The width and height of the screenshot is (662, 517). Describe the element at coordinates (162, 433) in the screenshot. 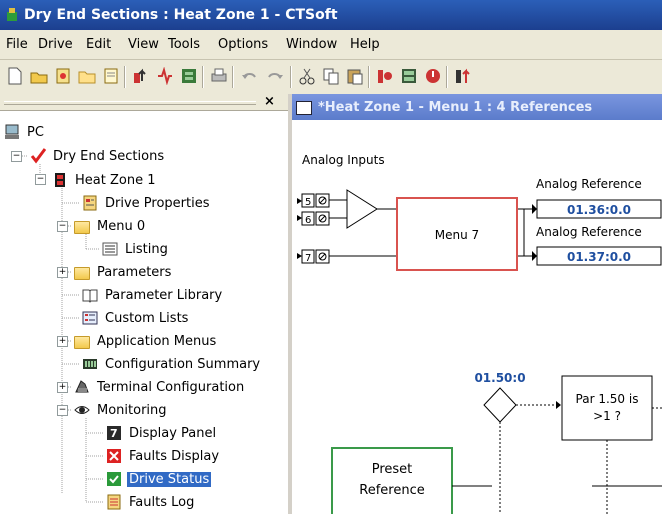

I see `tree-item-display-panel: 7 Display Panel` at that location.